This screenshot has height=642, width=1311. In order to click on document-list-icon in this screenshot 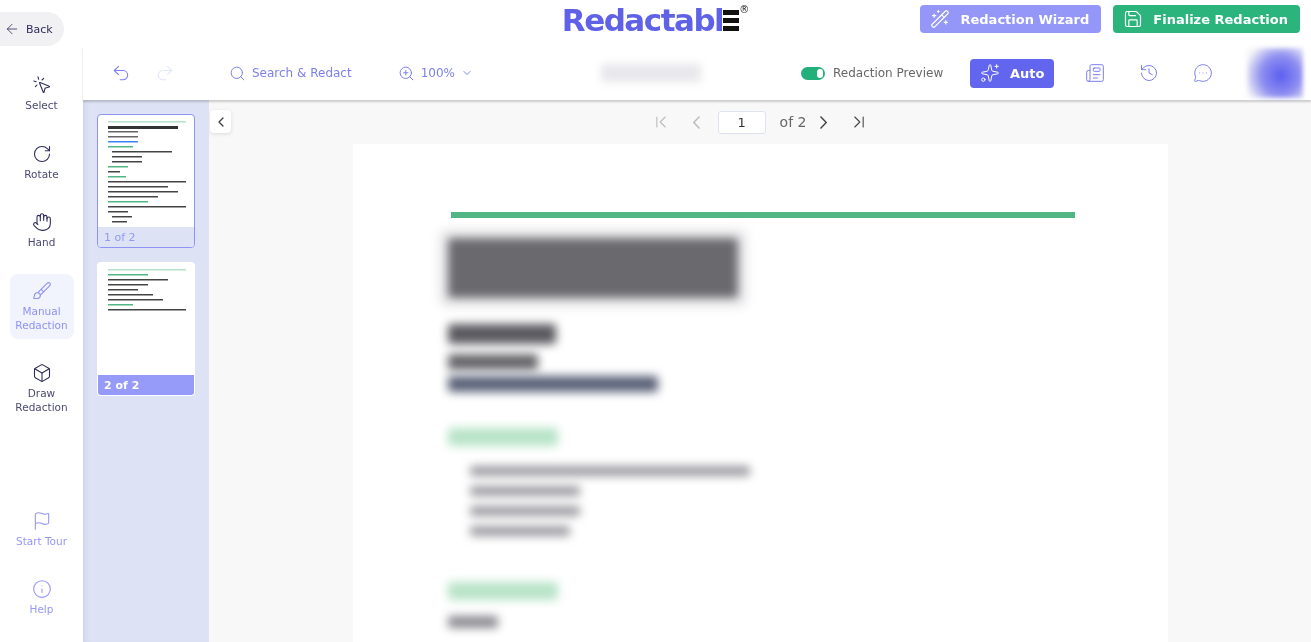, I will do `click(1095, 73)`.